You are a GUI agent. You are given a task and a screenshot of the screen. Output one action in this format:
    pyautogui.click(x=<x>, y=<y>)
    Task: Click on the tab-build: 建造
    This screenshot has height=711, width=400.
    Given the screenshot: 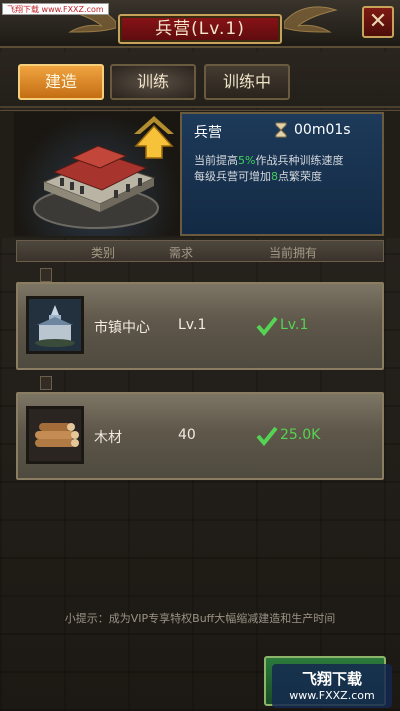 What is the action you would take?
    pyautogui.click(x=61, y=82)
    